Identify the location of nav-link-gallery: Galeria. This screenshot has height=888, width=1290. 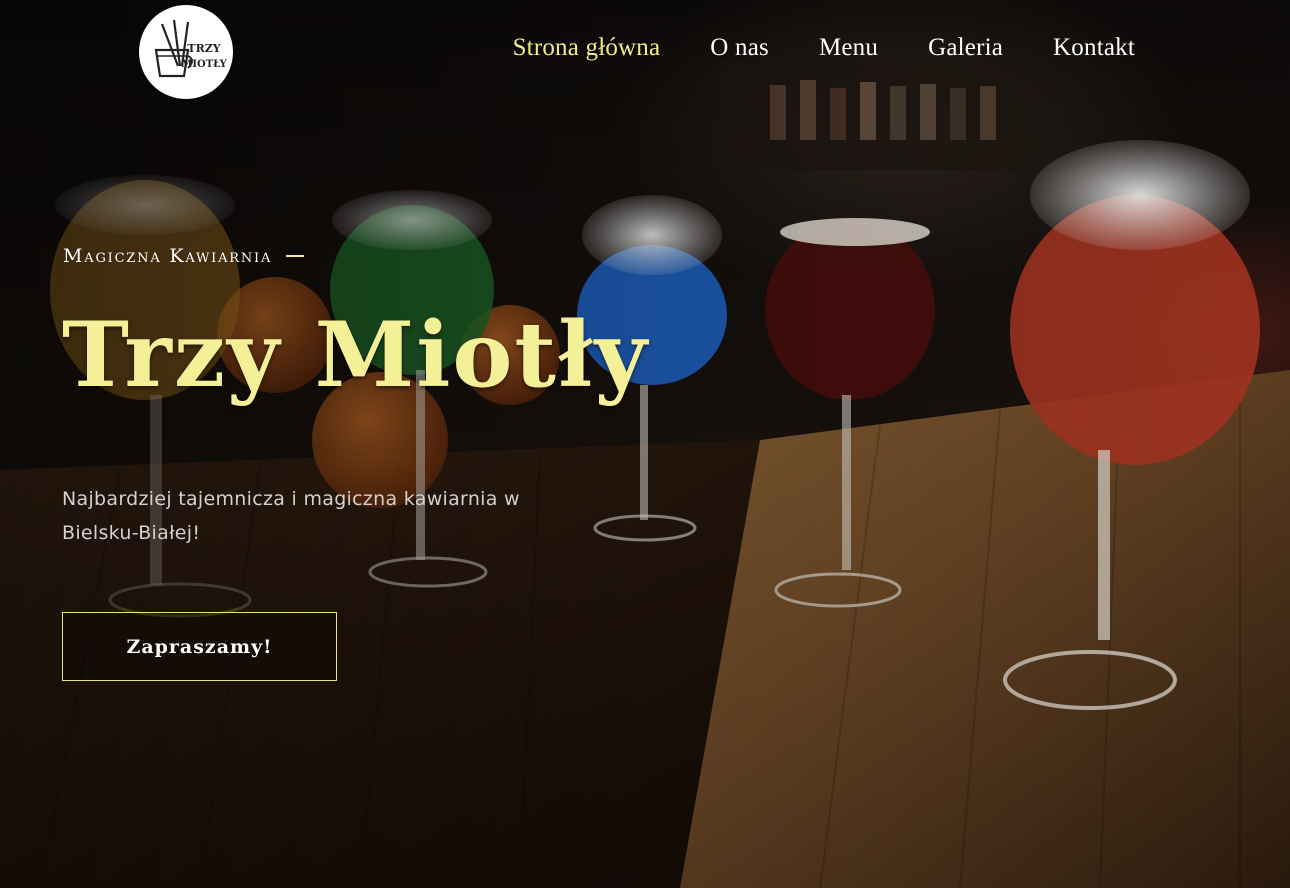
(965, 48).